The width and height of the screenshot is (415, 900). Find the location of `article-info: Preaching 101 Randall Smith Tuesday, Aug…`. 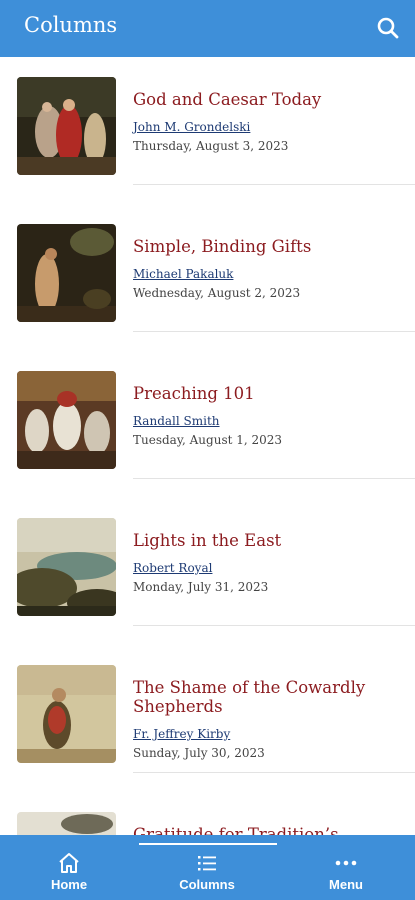

article-info: Preaching 101 Randall Smith Tuesday, Aug… is located at coordinates (269, 415).